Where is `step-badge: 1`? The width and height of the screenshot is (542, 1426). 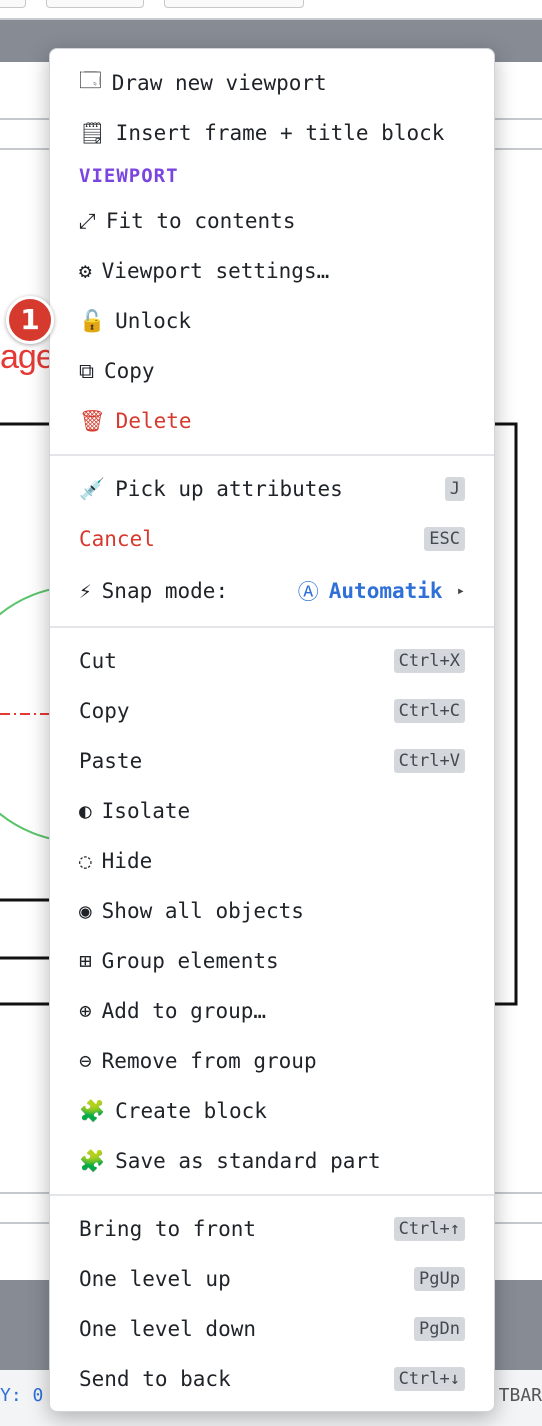 step-badge: 1 is located at coordinates (30, 320).